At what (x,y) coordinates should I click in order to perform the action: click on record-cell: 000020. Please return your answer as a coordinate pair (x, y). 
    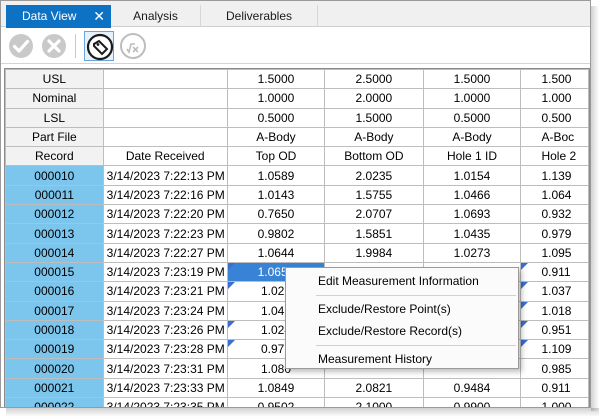
    Looking at the image, I should click on (54, 368).